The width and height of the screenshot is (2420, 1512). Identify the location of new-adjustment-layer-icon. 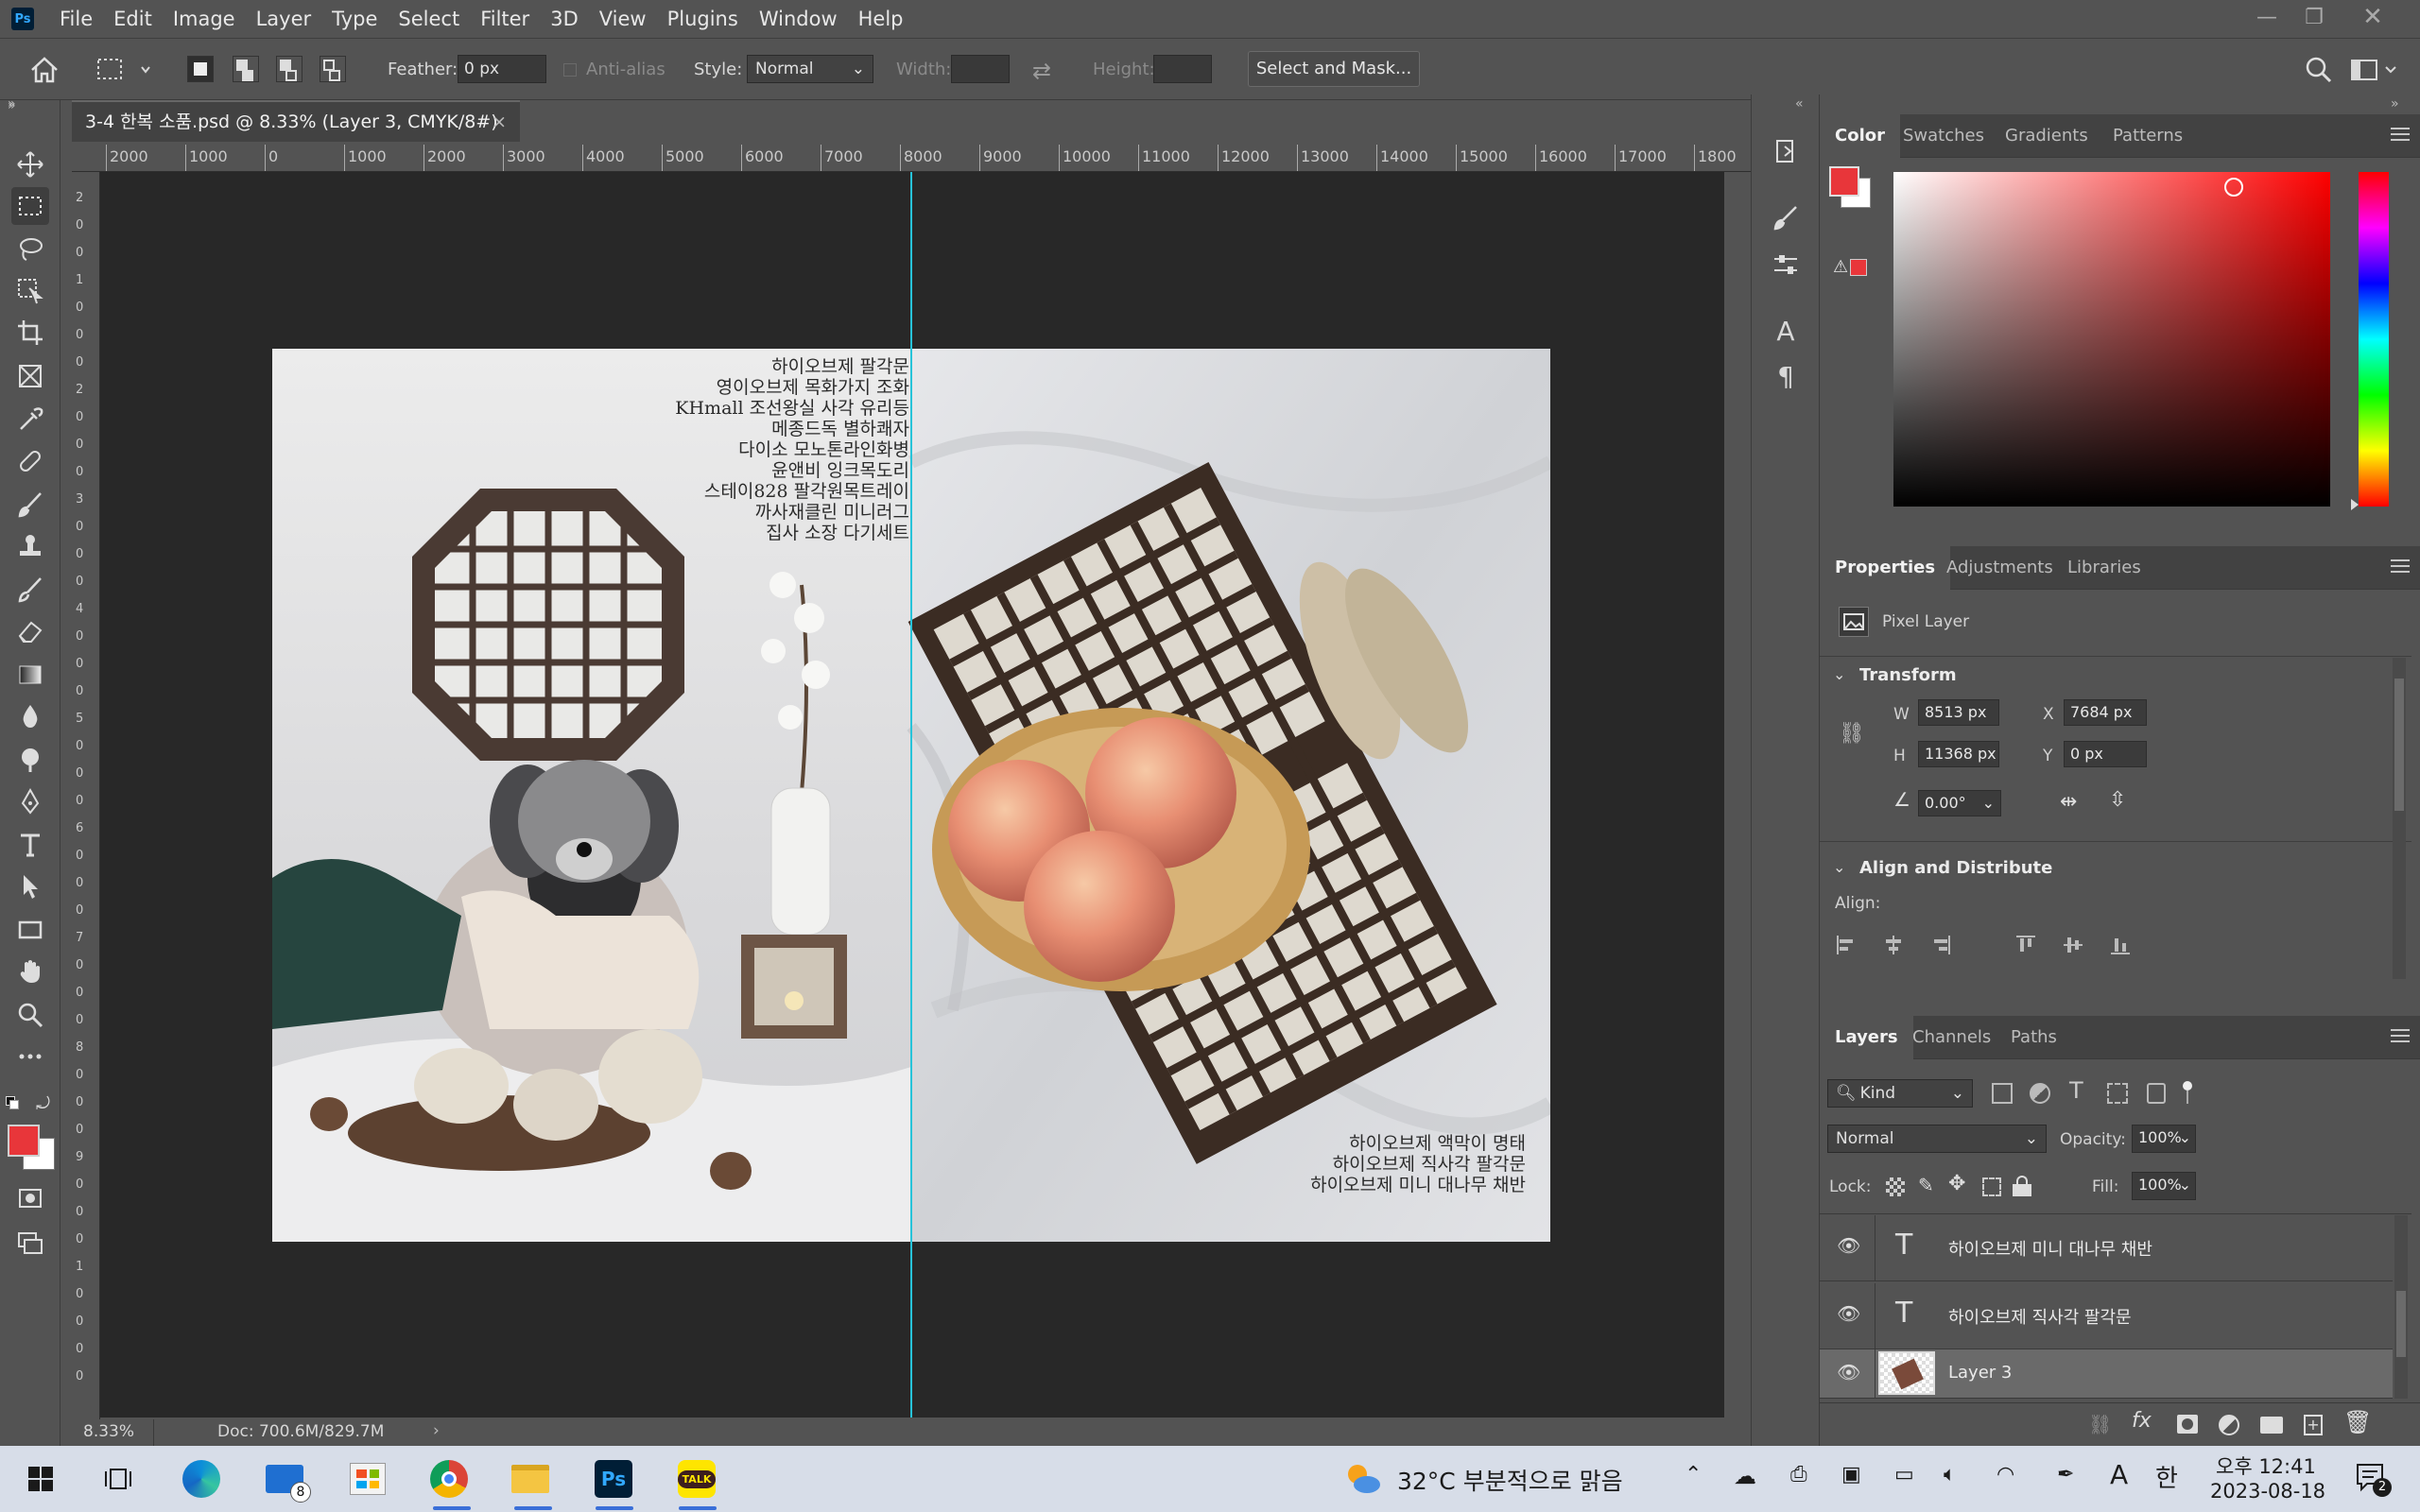
(2229, 1425).